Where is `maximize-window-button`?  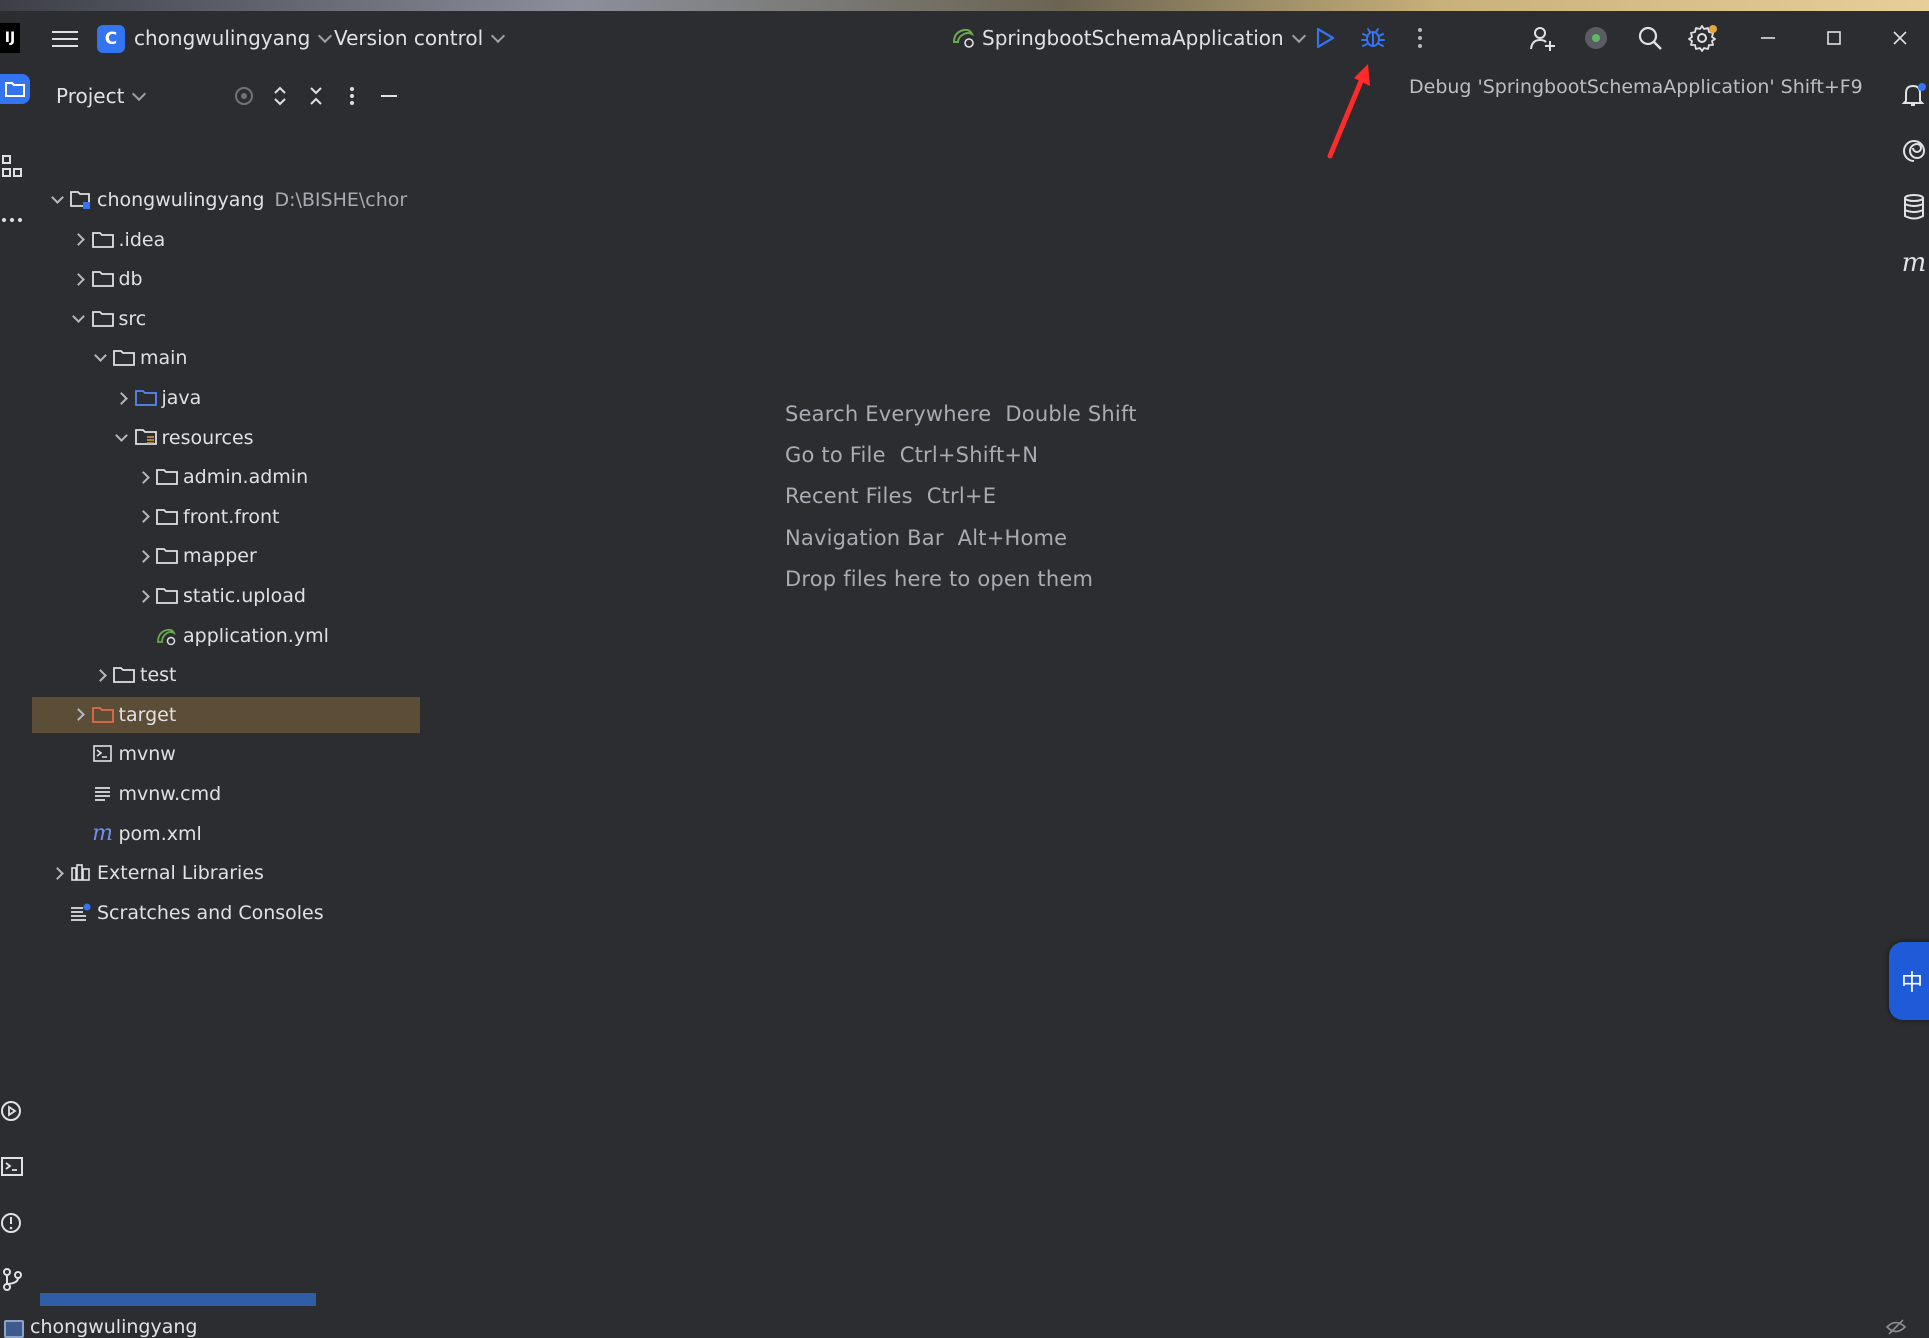
maximize-window-button is located at coordinates (1834, 38).